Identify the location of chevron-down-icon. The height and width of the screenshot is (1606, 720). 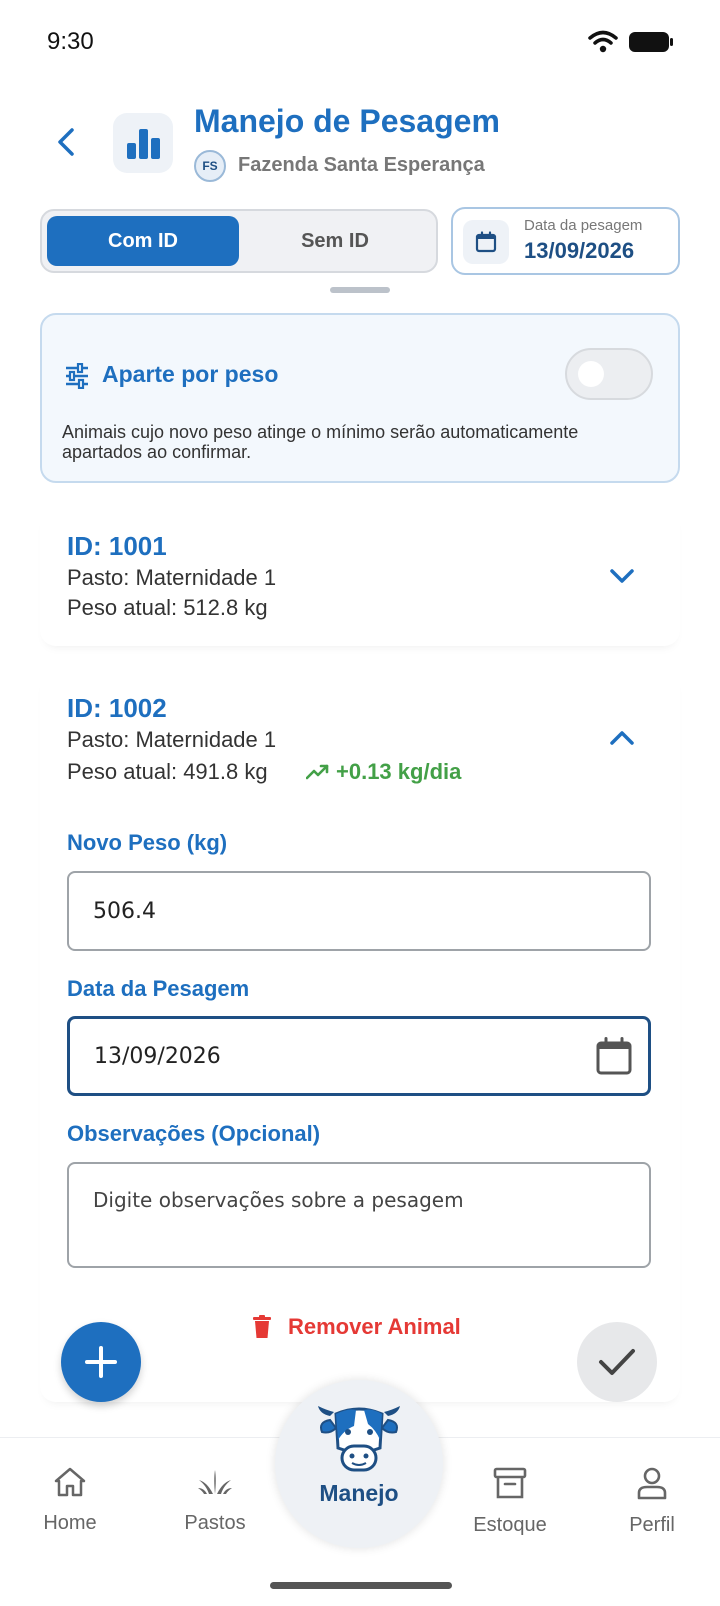
(622, 576).